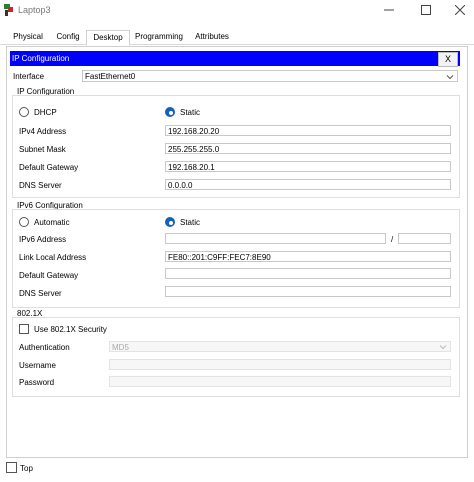  What do you see at coordinates (37, 382) in the screenshot?
I see `password-label: Password` at bounding box center [37, 382].